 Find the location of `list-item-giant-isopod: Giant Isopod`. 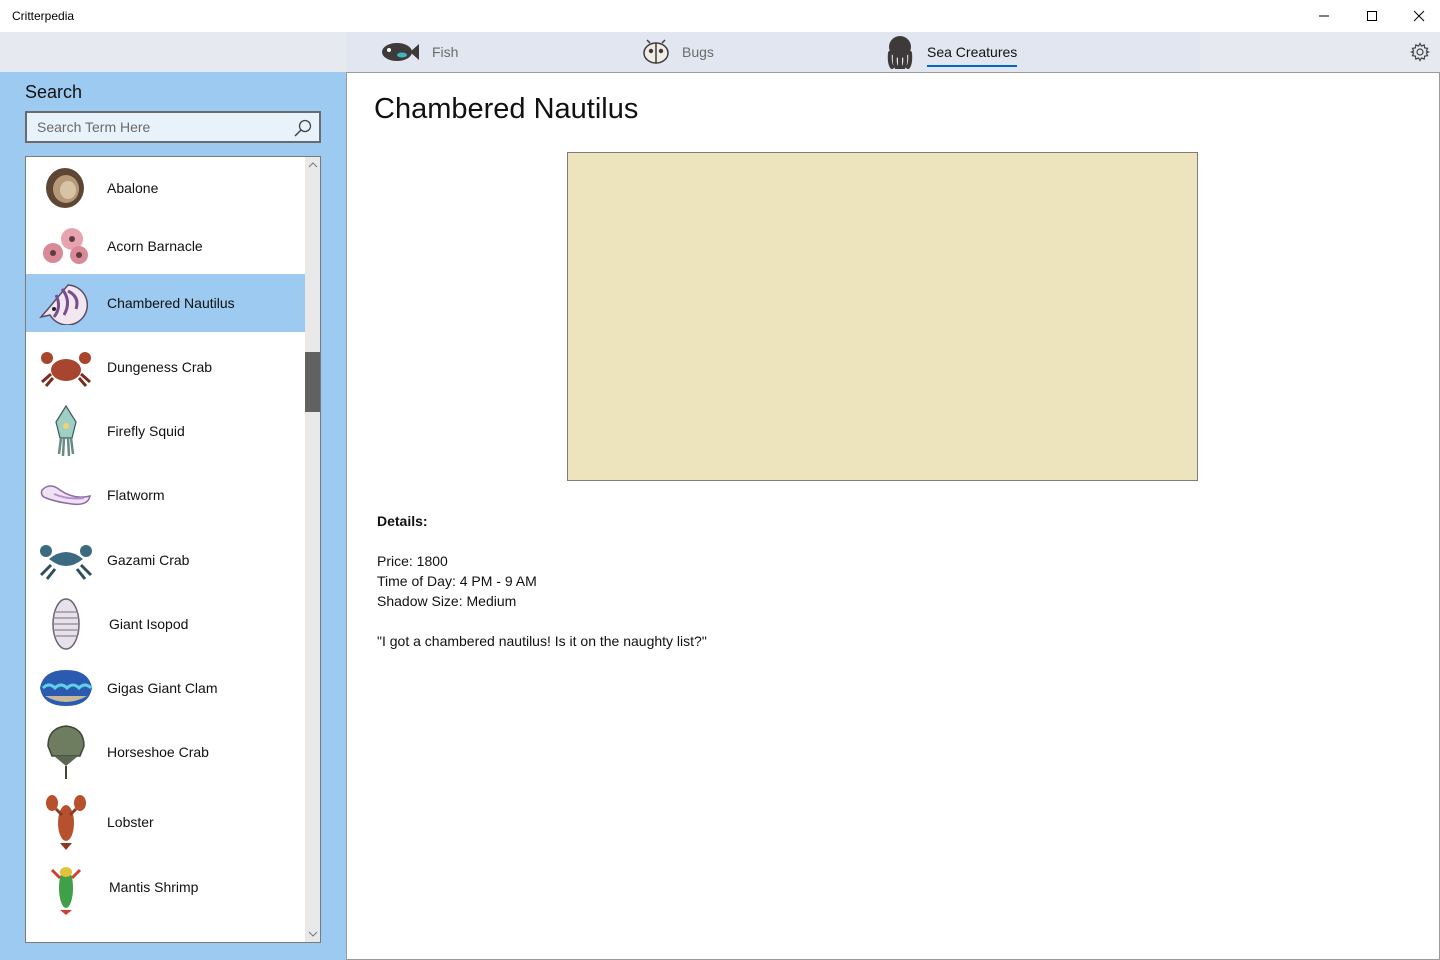

list-item-giant-isopod: Giant Isopod is located at coordinates (165, 624).